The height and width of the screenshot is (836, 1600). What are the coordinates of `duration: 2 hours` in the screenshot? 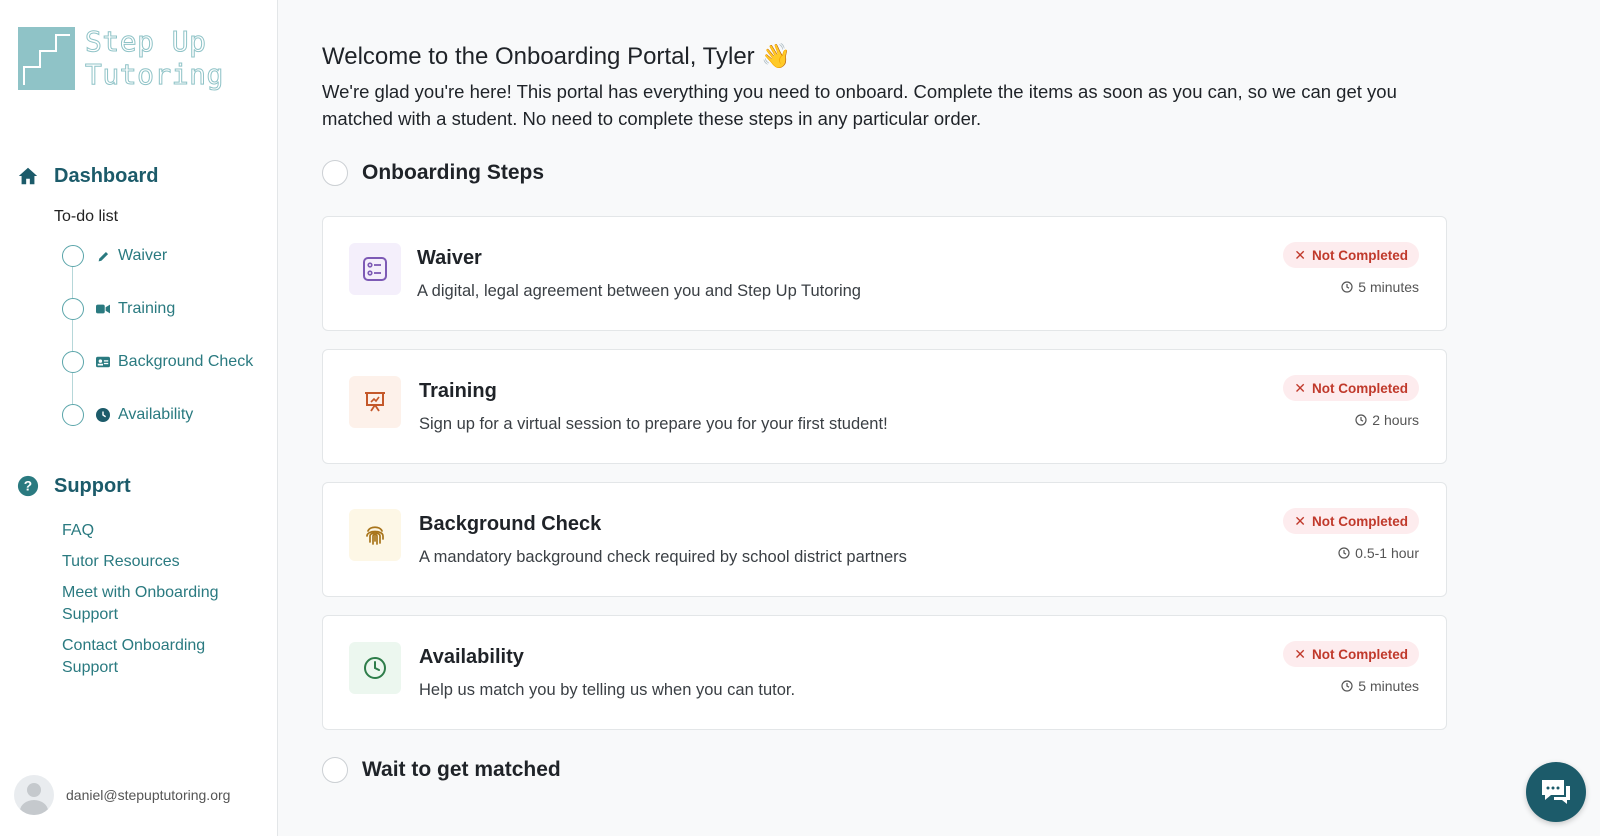 It's located at (1387, 420).